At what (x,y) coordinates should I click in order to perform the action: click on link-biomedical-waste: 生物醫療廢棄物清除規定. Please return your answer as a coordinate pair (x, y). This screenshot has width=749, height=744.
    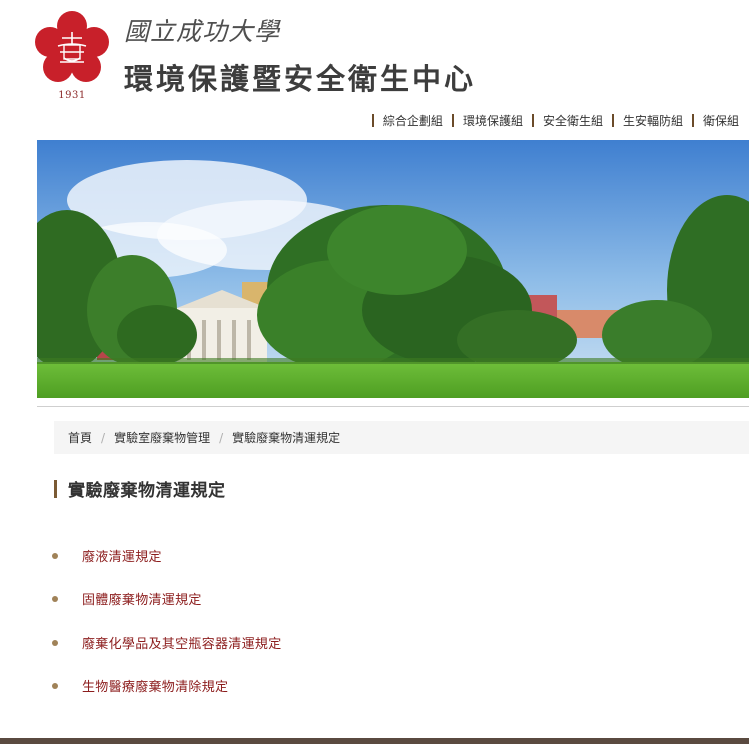
    Looking at the image, I should click on (155, 685).